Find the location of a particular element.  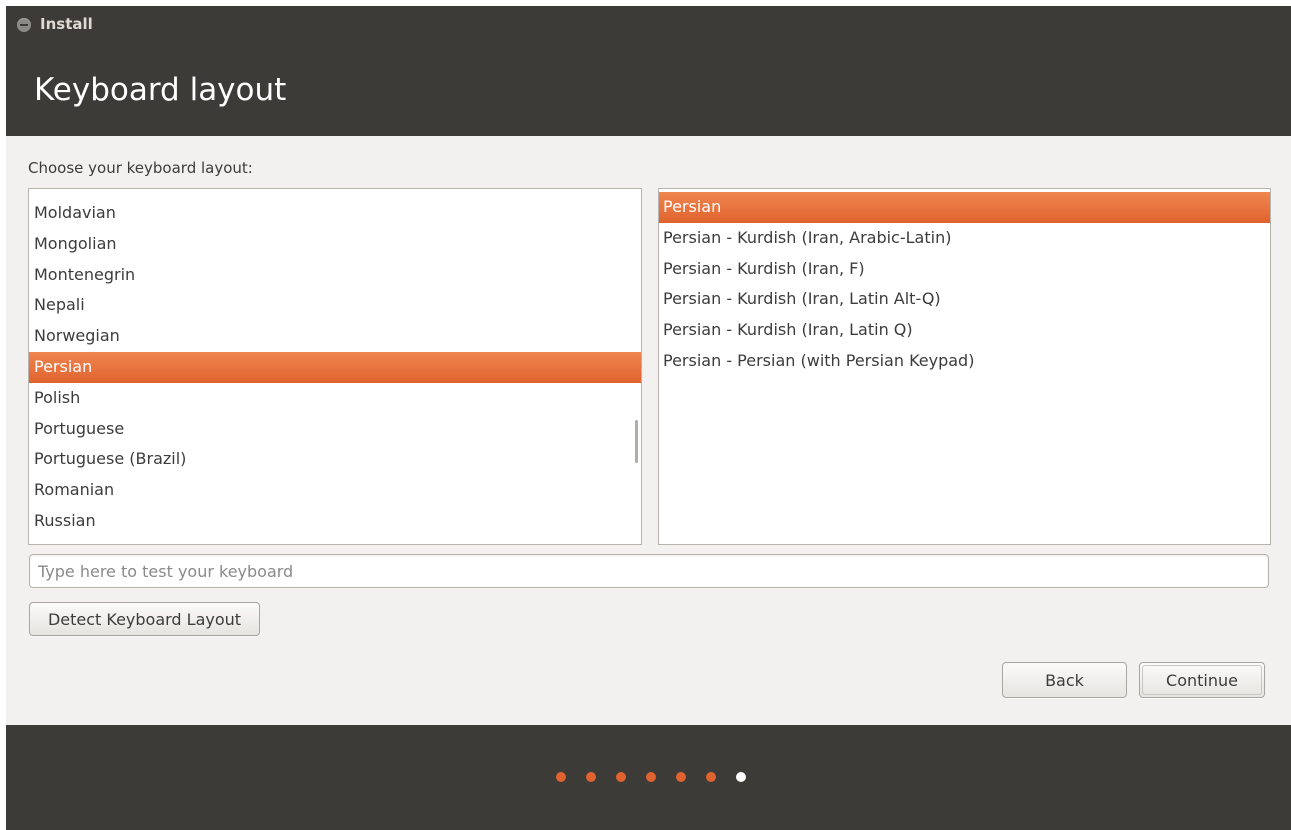

close-icon is located at coordinates (24, 25).